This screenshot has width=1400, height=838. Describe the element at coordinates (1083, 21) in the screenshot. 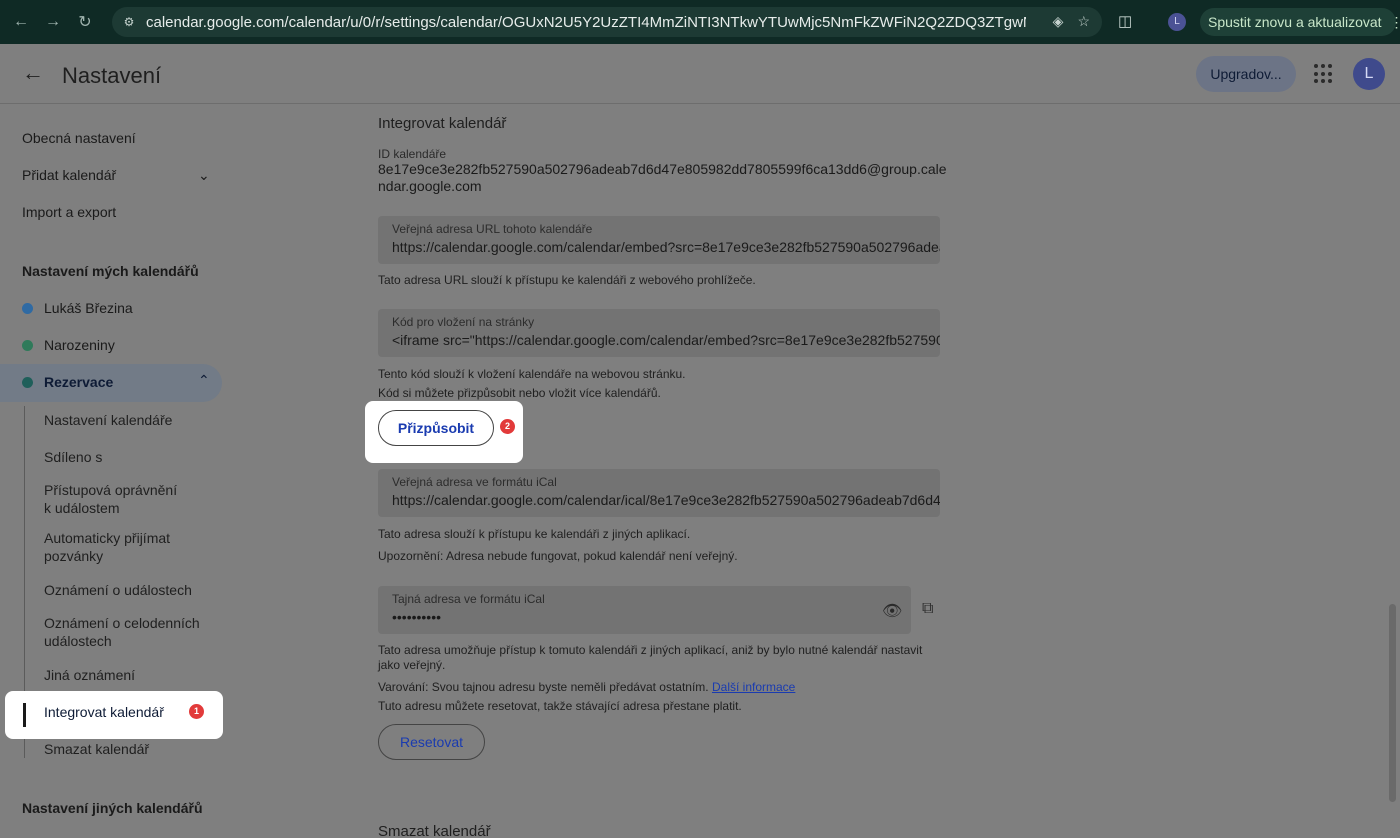

I see `bookmark-star-icon: ☆` at that location.